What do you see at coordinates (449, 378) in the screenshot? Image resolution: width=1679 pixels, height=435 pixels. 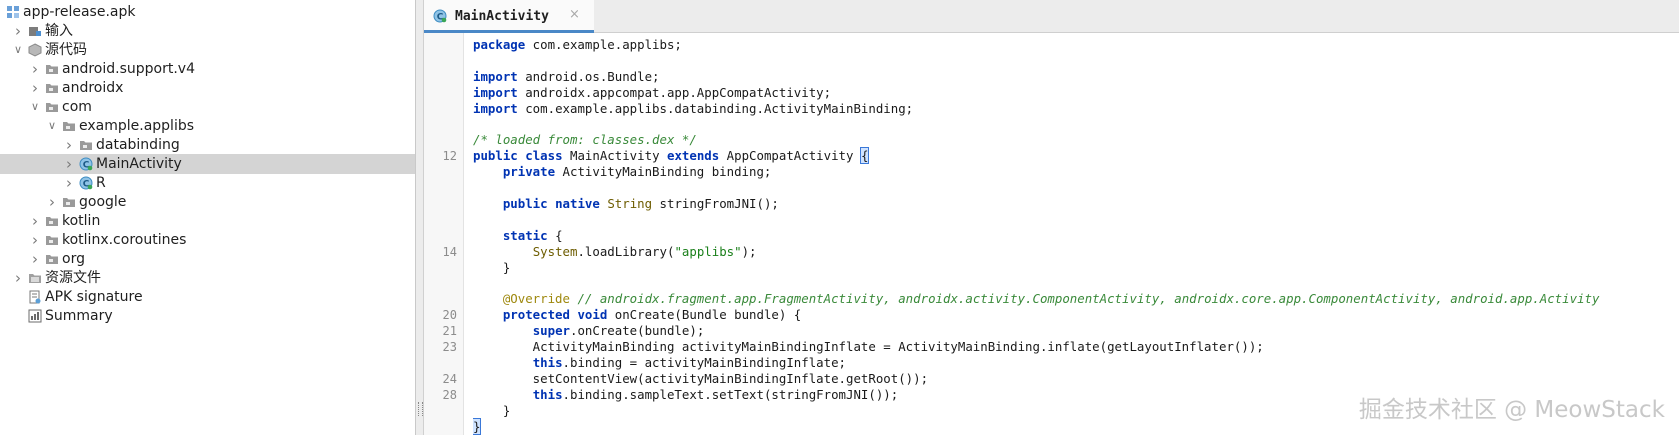 I see `line-number: 24` at bounding box center [449, 378].